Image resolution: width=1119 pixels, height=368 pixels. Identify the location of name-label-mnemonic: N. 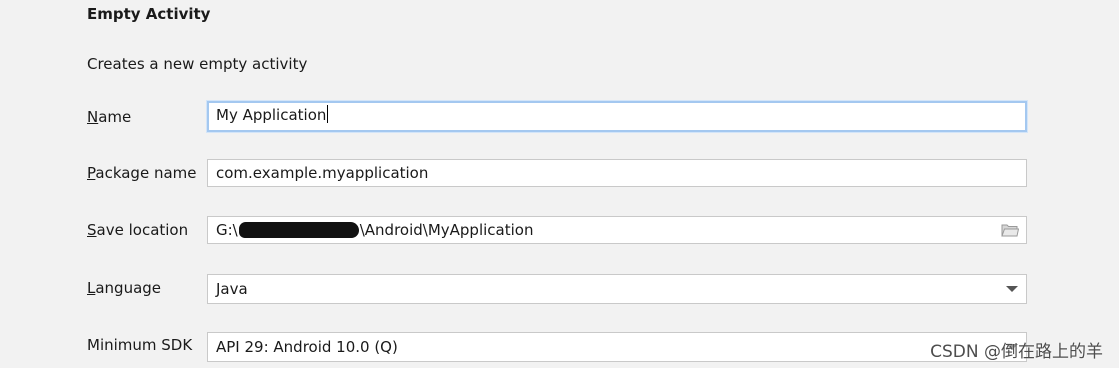
(93, 117).